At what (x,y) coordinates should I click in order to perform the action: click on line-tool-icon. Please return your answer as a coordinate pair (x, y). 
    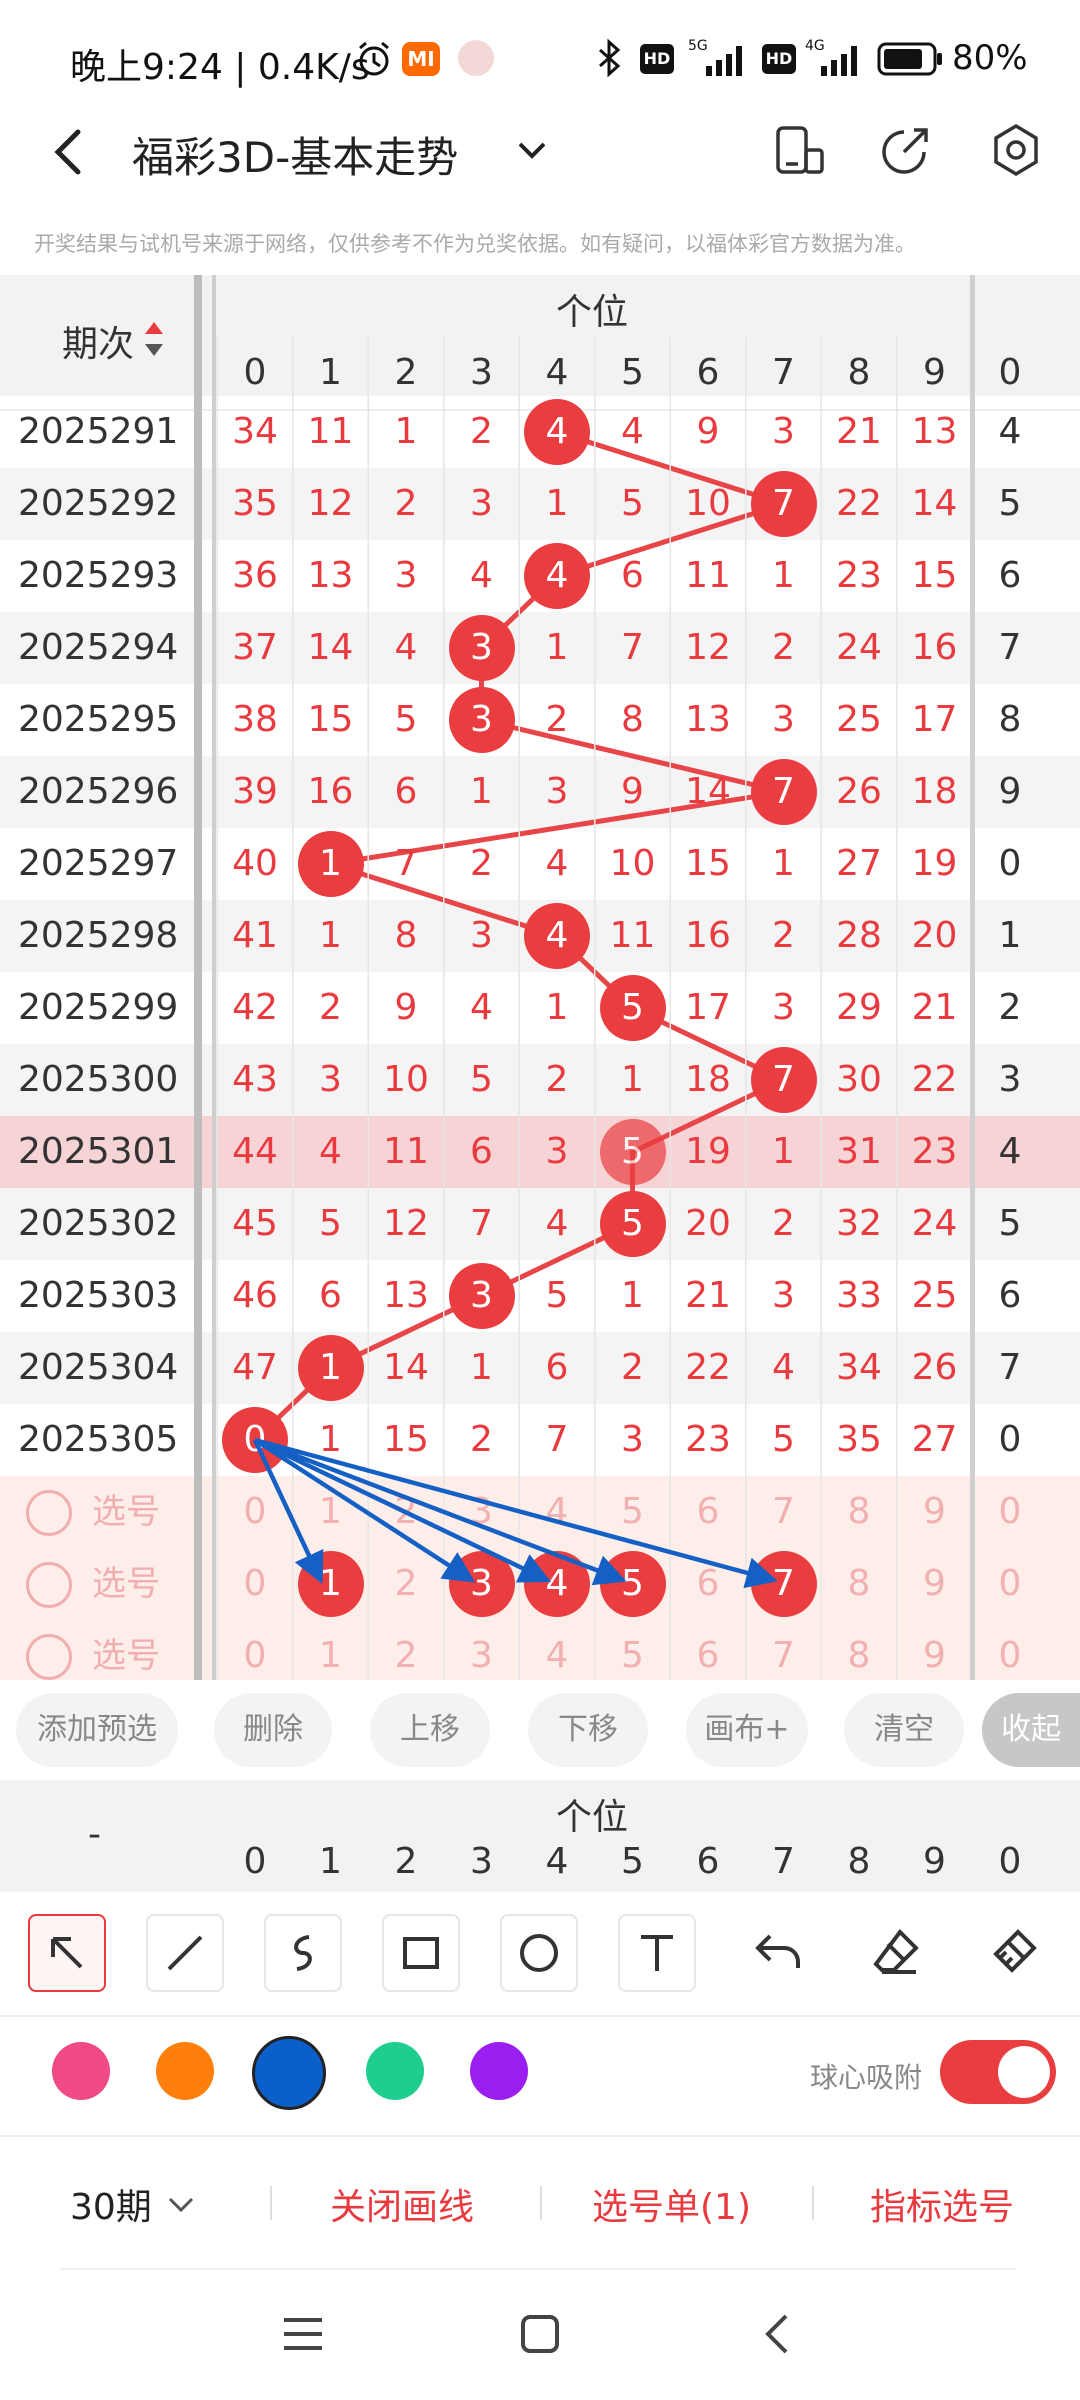
    Looking at the image, I should click on (185, 1953).